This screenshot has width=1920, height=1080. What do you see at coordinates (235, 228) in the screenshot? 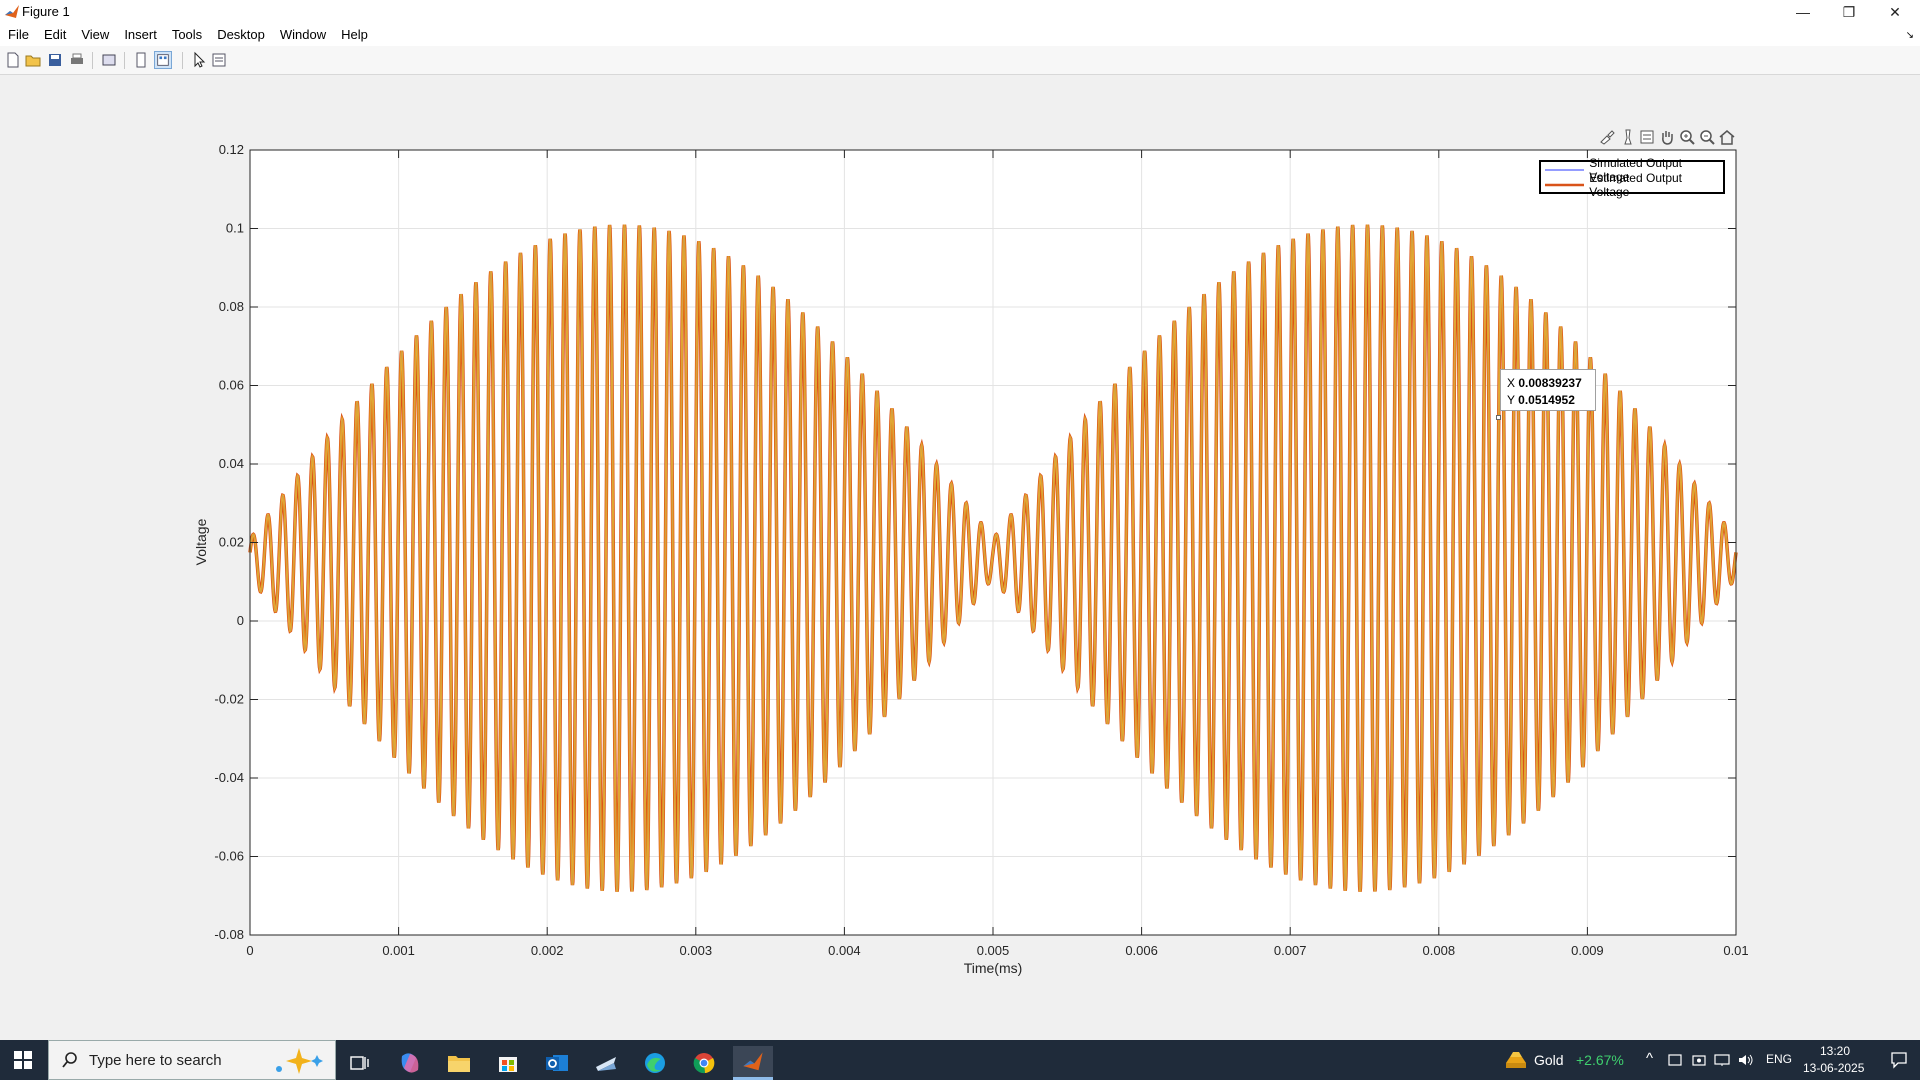
I see `y-tick-label: 0.1` at bounding box center [235, 228].